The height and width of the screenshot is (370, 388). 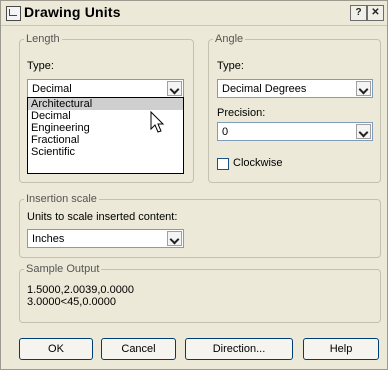 What do you see at coordinates (157, 122) in the screenshot?
I see `mouse-pointer-icon` at bounding box center [157, 122].